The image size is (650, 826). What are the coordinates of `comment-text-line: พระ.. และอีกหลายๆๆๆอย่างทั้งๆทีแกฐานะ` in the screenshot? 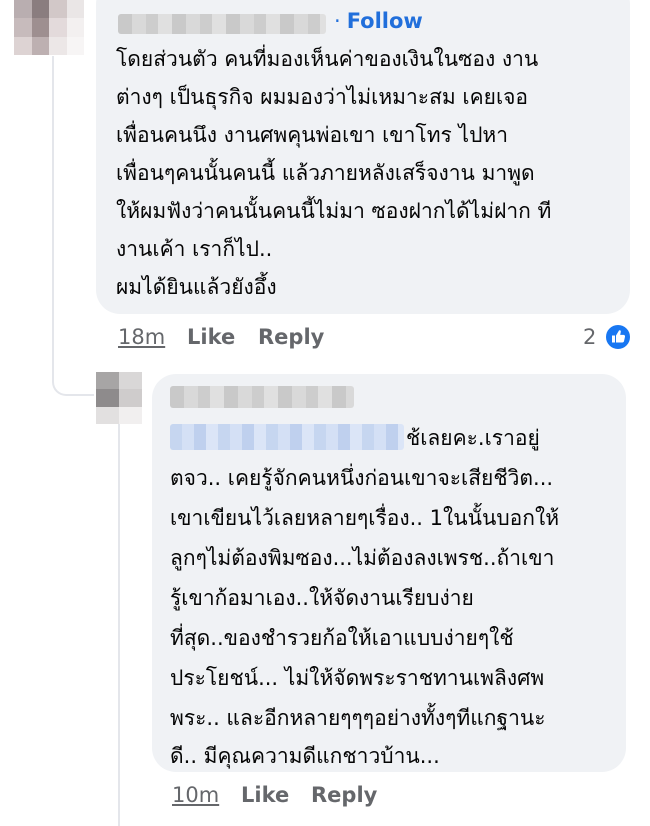 It's located at (358, 718).